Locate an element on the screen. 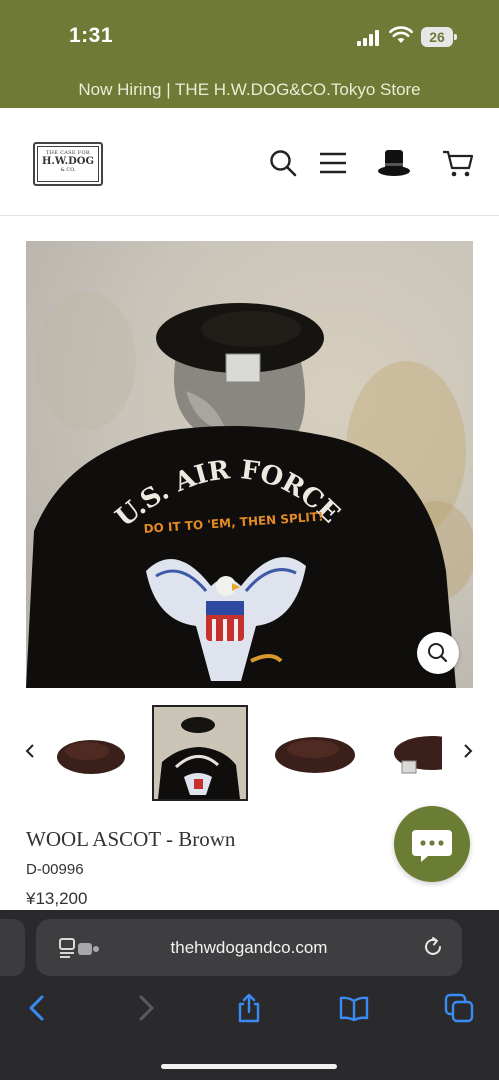 This screenshot has width=499, height=1080. zoom-icon is located at coordinates (438, 653).